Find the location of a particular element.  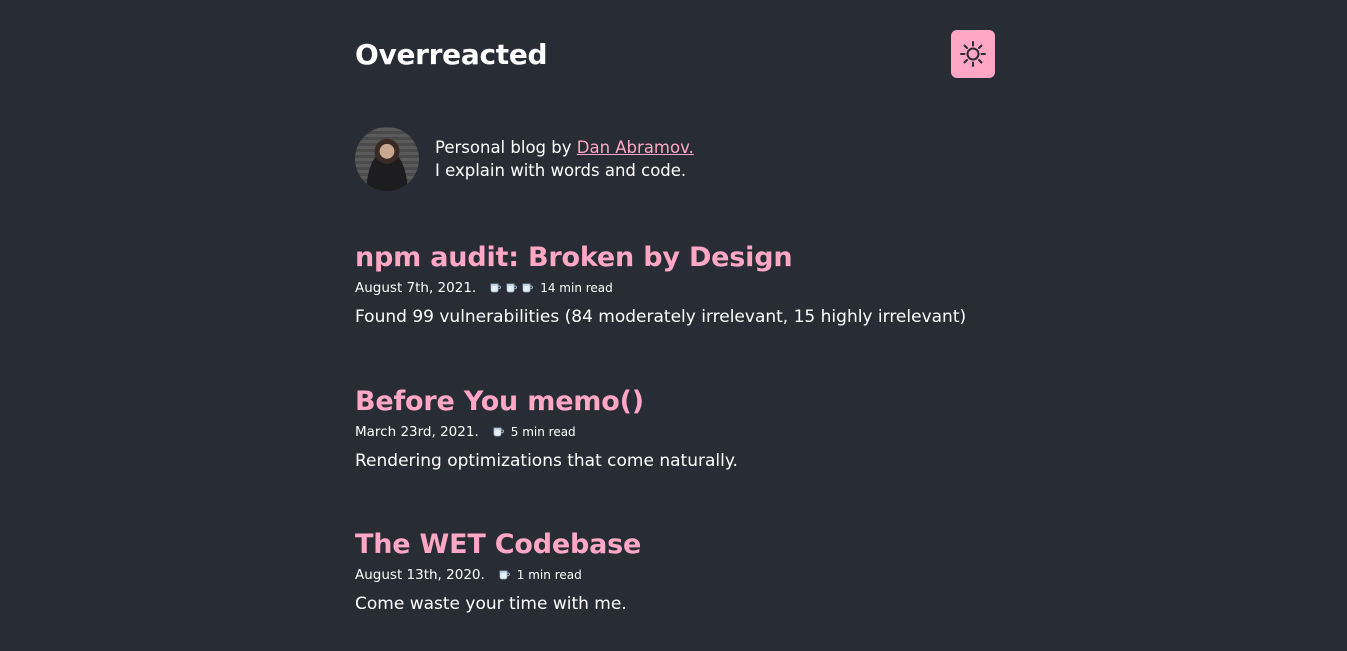

bio-line-2: I explain with words and code. is located at coordinates (561, 170).